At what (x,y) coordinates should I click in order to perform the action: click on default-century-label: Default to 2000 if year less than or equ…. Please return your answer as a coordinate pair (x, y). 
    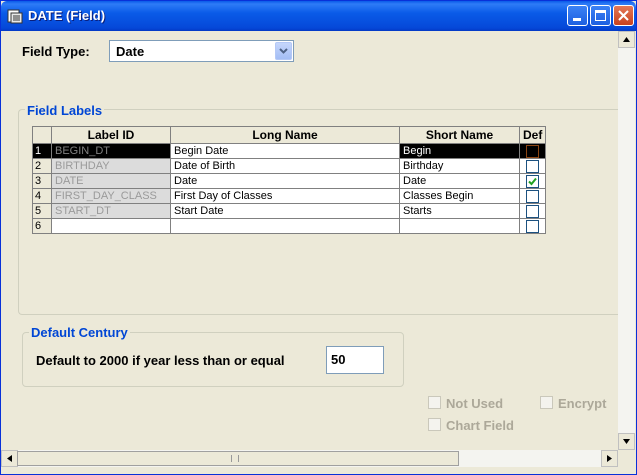
    Looking at the image, I should click on (160, 360).